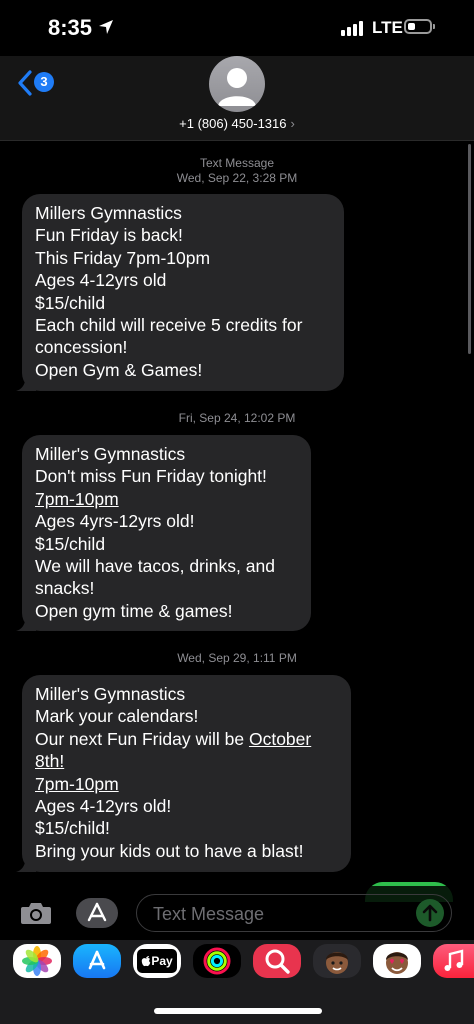  Describe the element at coordinates (387, 27) in the screenshot. I see `network-type: LTE` at that location.